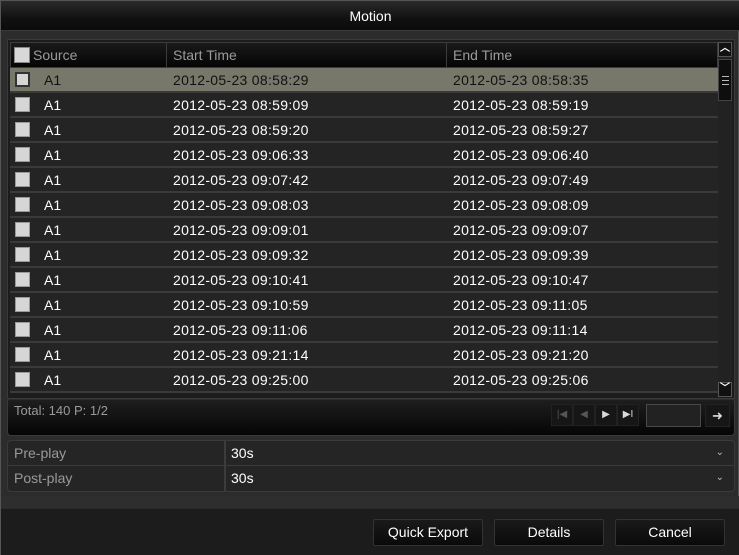  Describe the element at coordinates (241, 254) in the screenshot. I see `start-time-cell: 2012-05-23 09:09:32` at that location.